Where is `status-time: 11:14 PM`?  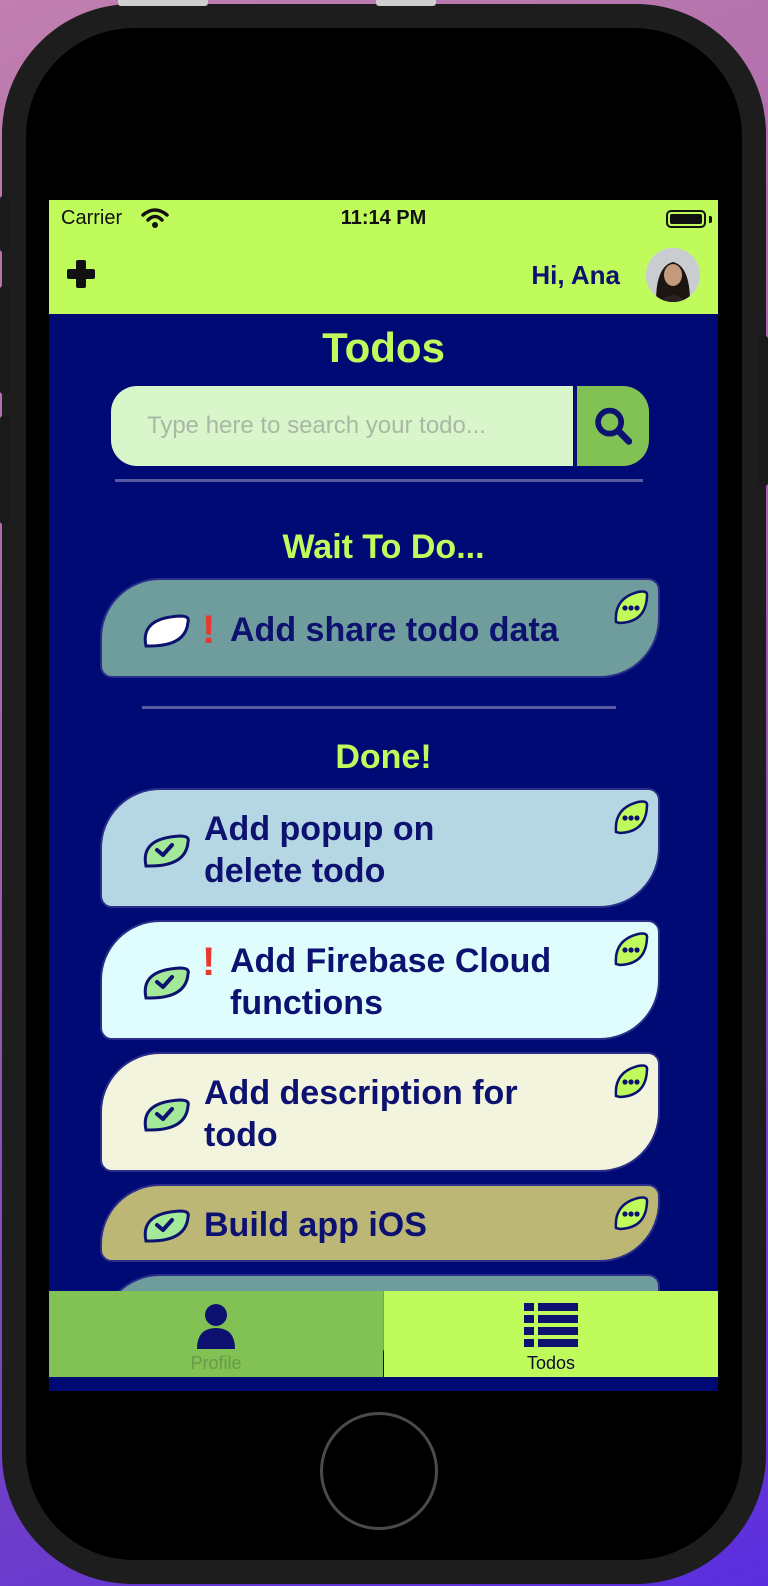 status-time: 11:14 PM is located at coordinates (383, 218).